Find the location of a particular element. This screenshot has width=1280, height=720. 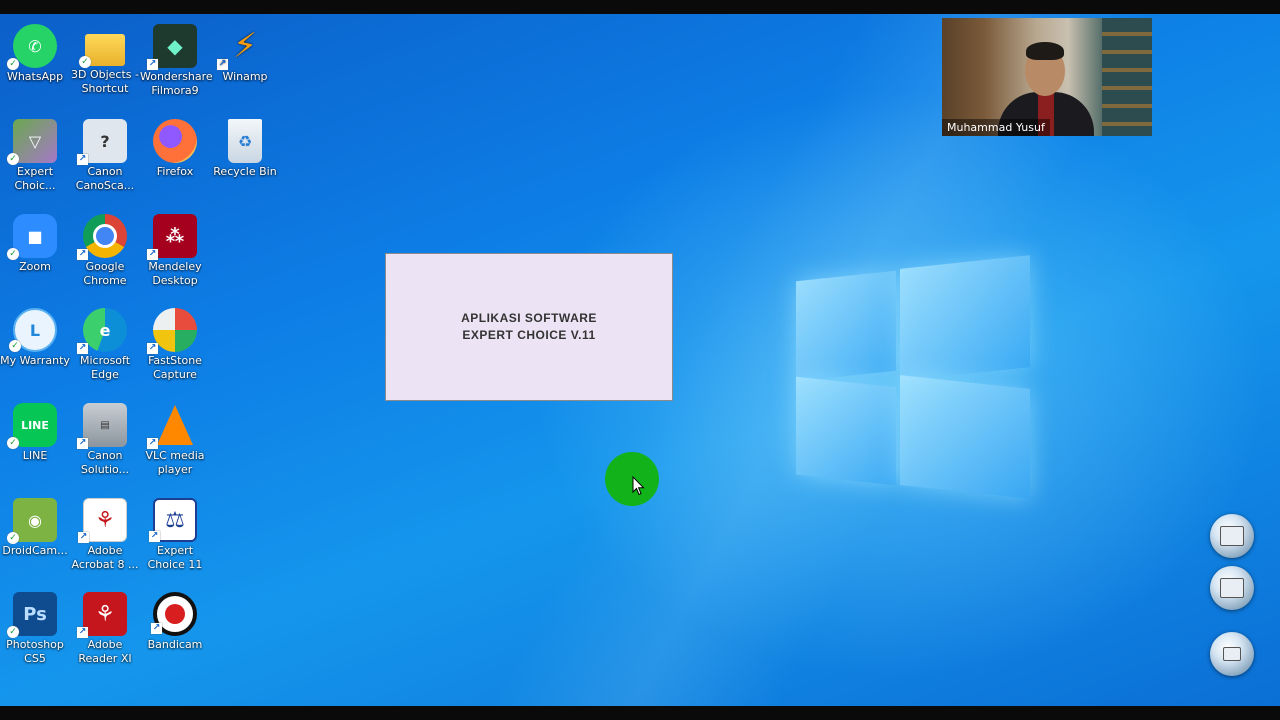

my-warranty-icon: L ✓ is located at coordinates (33, 330).